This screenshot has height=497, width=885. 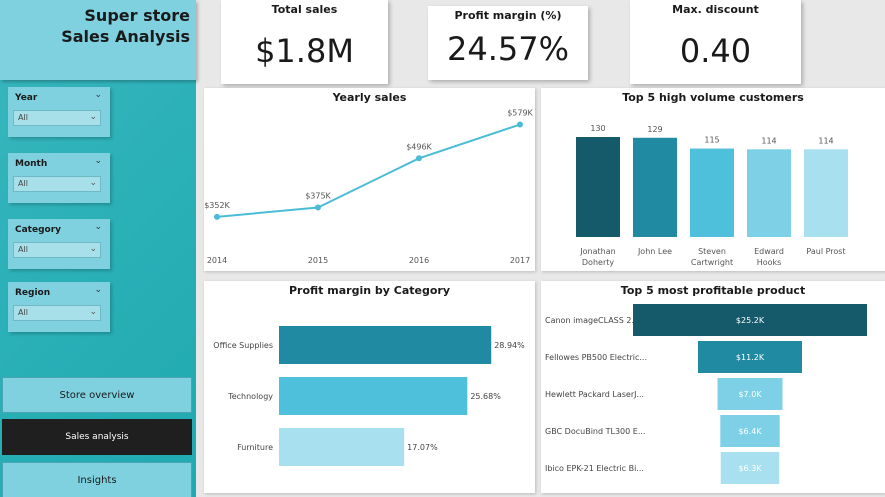 I want to click on x-tick-label: 2016, so click(x=419, y=260).